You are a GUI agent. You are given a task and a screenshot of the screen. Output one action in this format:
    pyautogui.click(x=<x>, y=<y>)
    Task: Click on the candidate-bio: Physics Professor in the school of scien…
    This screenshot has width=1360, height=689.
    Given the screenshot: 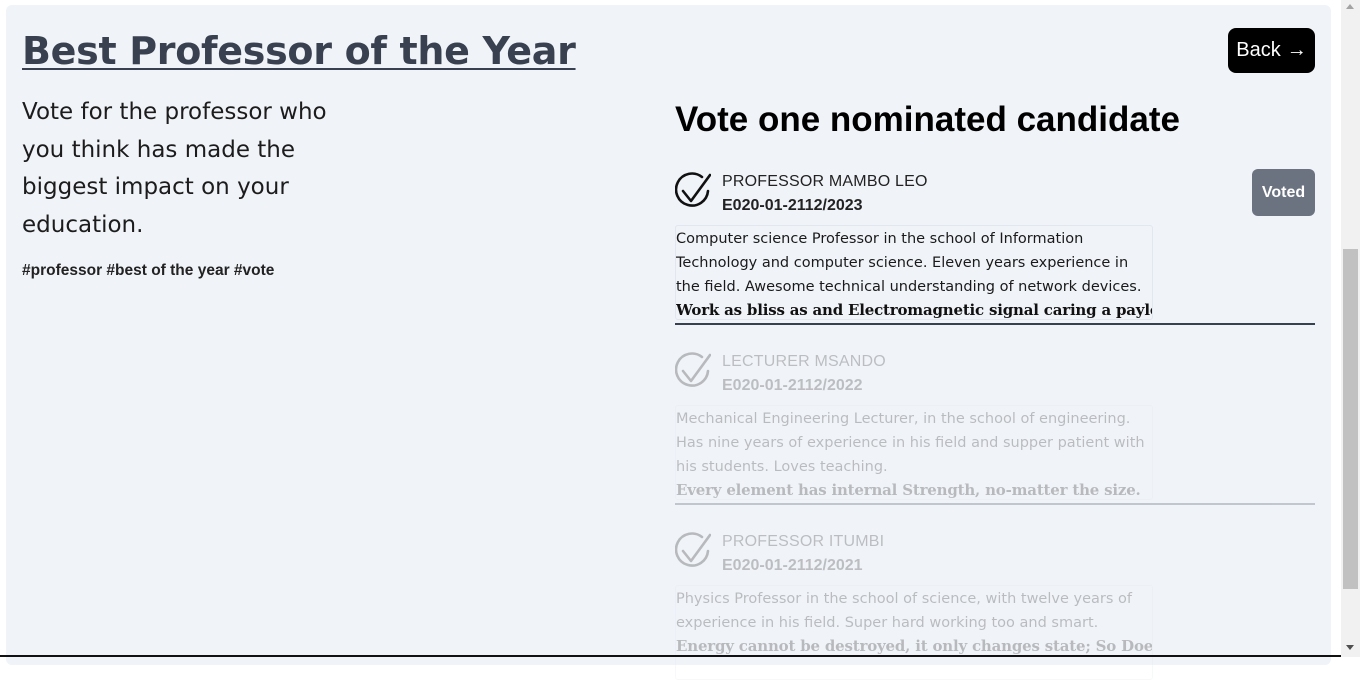 What is the action you would take?
    pyautogui.click(x=914, y=632)
    